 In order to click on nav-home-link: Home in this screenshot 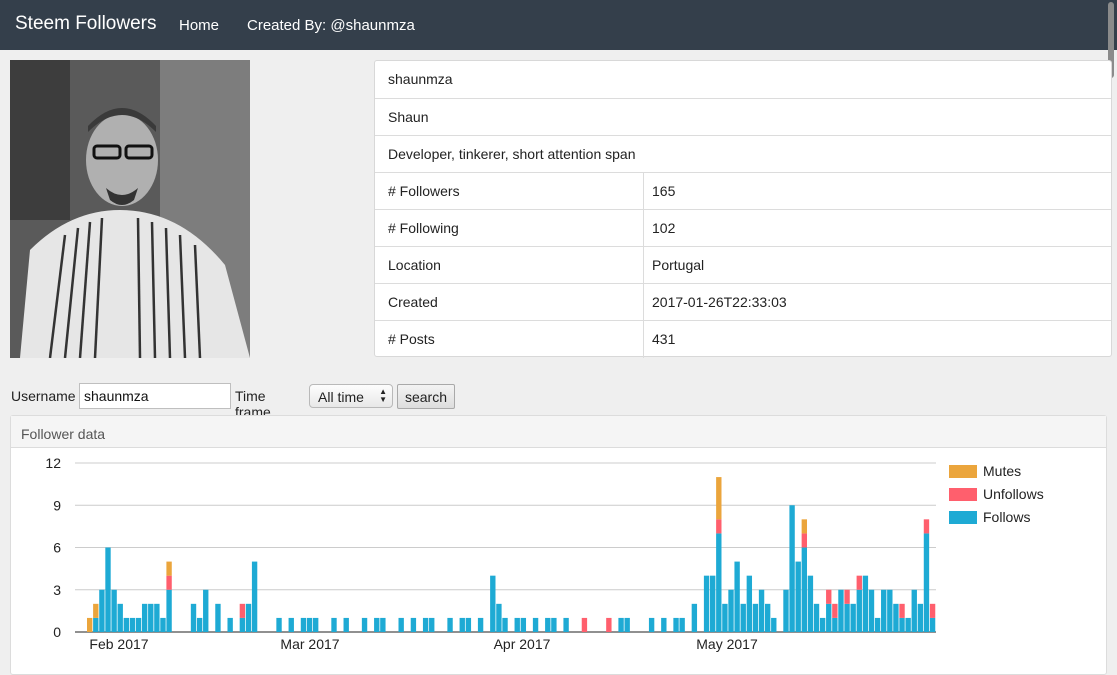, I will do `click(199, 25)`.